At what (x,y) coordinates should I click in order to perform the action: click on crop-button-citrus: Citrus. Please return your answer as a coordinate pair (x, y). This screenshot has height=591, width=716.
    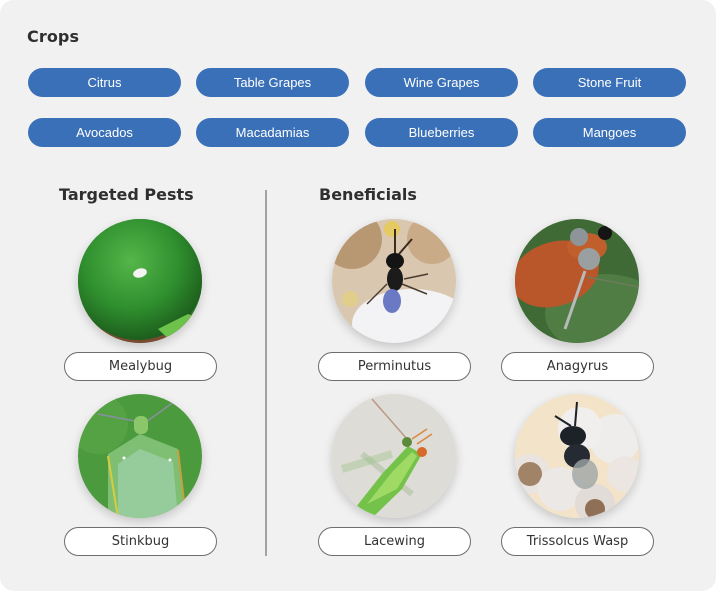
    Looking at the image, I should click on (104, 82).